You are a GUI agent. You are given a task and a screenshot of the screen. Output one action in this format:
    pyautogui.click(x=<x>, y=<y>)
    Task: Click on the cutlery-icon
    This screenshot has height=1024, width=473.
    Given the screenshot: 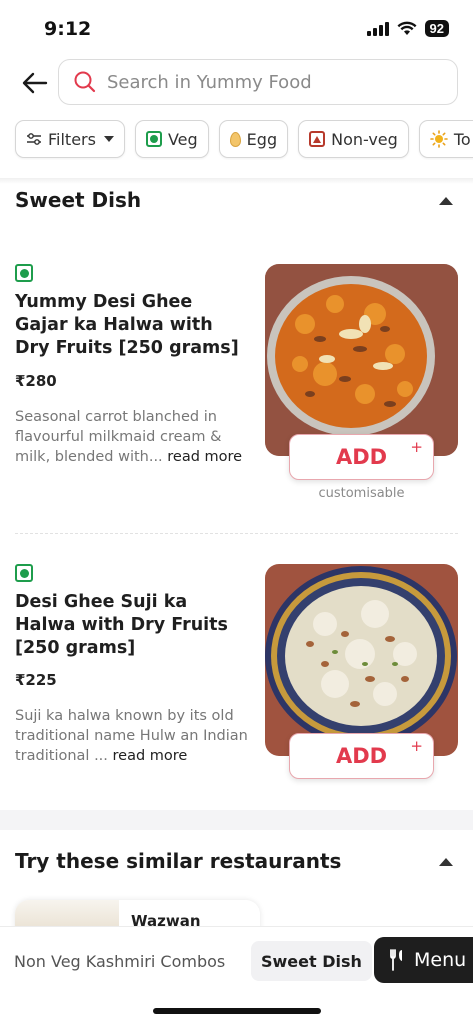 What is the action you would take?
    pyautogui.click(x=396, y=960)
    